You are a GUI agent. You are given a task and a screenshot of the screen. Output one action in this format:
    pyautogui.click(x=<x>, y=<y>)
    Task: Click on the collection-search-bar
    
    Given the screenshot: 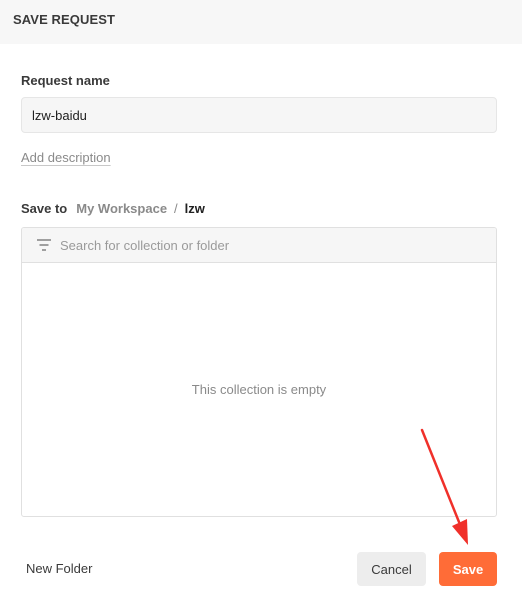 What is the action you would take?
    pyautogui.click(x=259, y=245)
    